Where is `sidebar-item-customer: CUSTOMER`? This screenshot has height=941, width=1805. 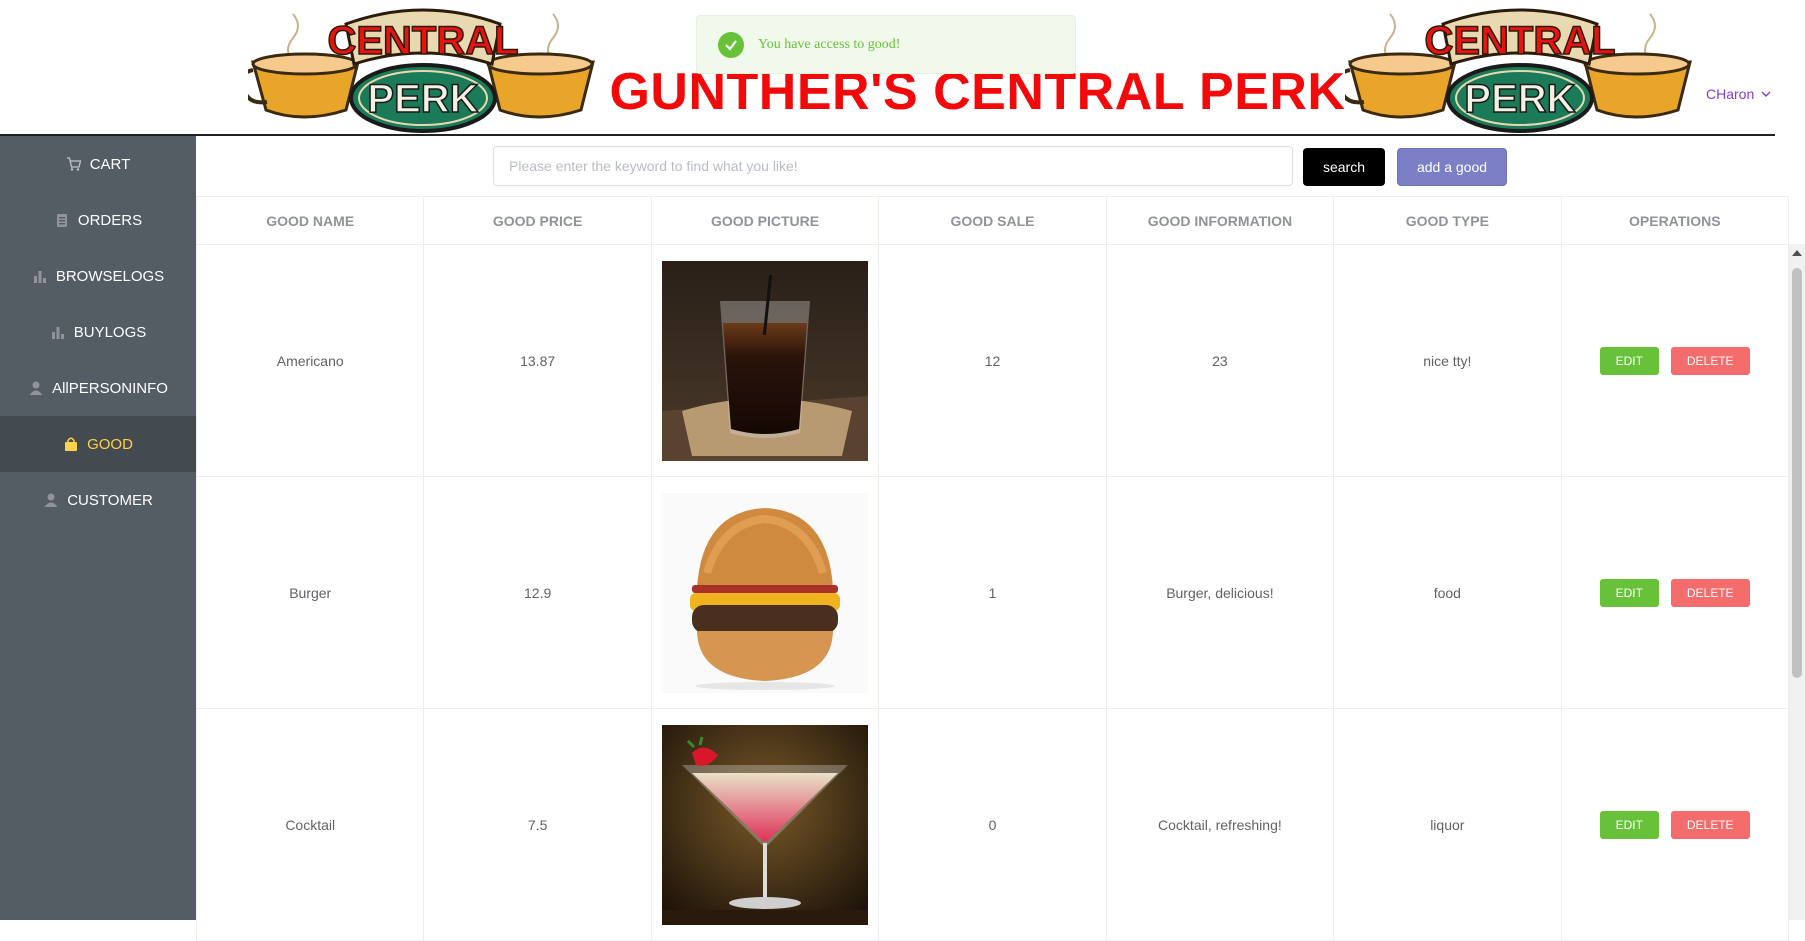 sidebar-item-customer: CUSTOMER is located at coordinates (98, 500).